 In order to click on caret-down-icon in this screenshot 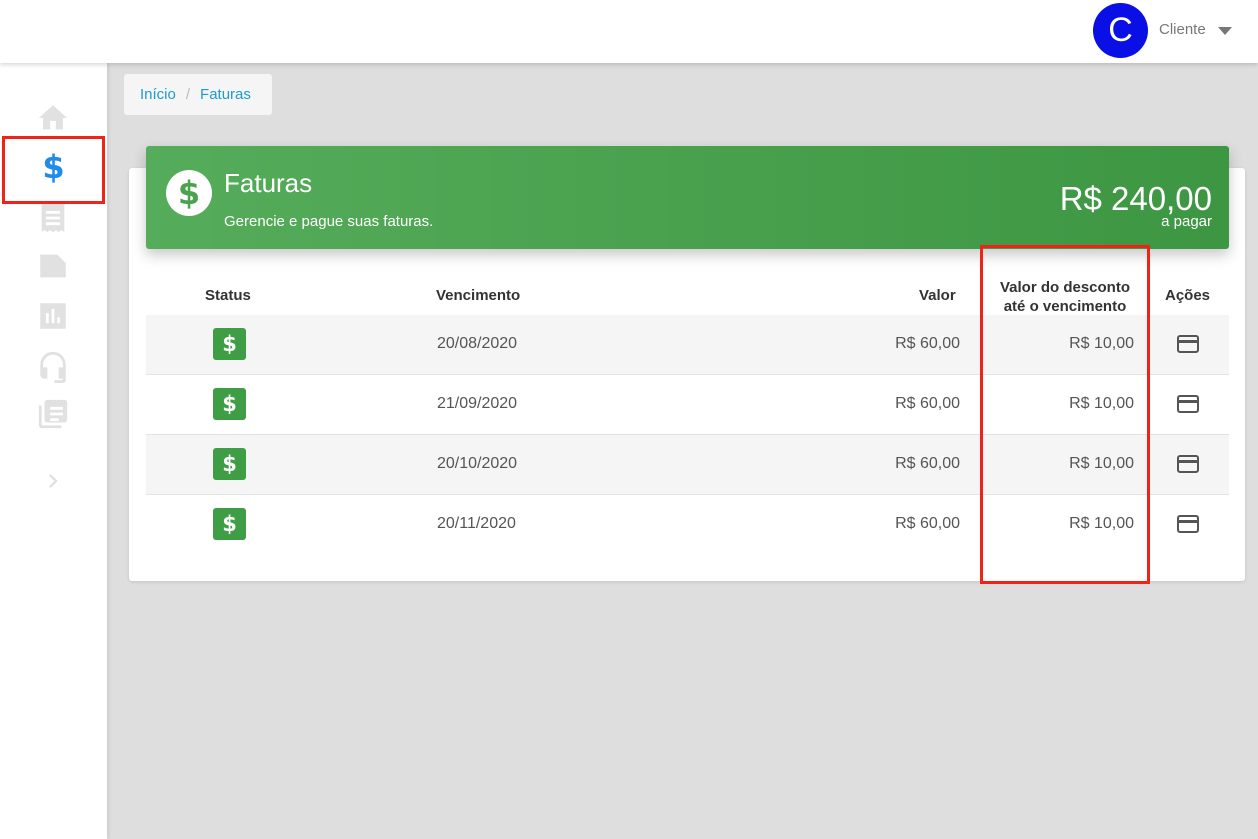, I will do `click(1225, 31)`.